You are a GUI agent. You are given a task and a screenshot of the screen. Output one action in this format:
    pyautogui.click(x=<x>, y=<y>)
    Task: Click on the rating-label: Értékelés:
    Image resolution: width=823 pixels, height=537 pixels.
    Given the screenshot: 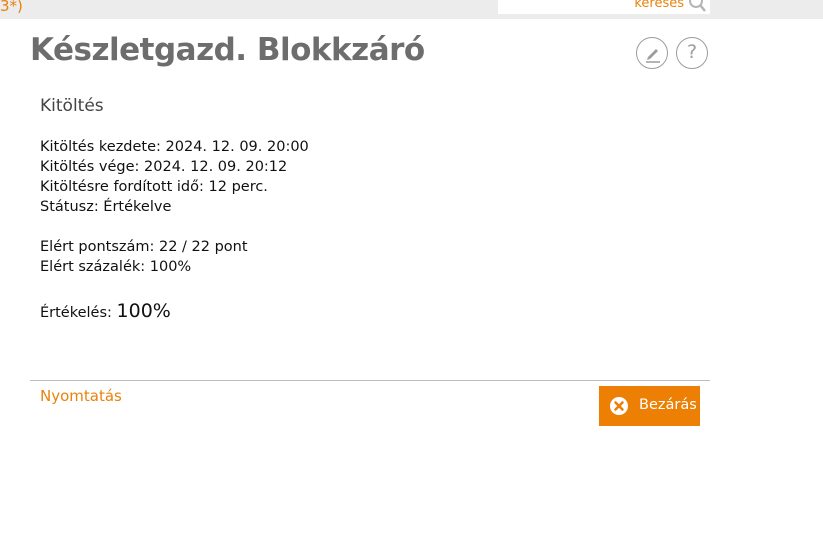 What is the action you would take?
    pyautogui.click(x=76, y=313)
    